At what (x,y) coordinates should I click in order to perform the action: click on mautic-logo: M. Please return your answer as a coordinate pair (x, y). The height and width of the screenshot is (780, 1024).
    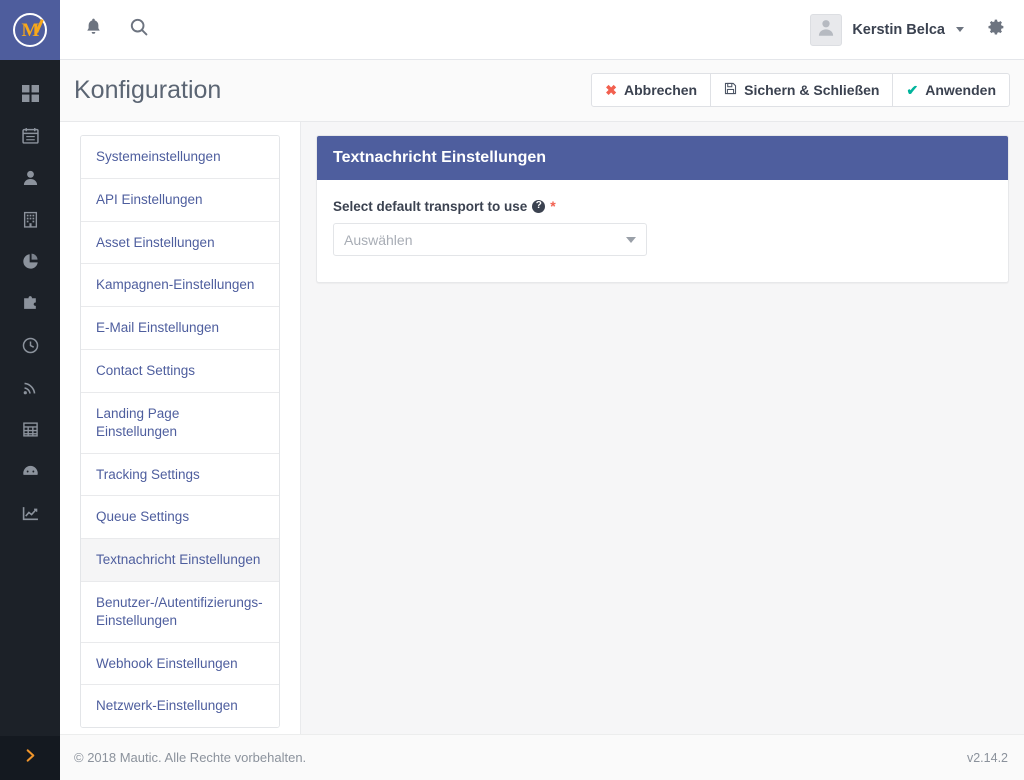
    Looking at the image, I should click on (30, 30).